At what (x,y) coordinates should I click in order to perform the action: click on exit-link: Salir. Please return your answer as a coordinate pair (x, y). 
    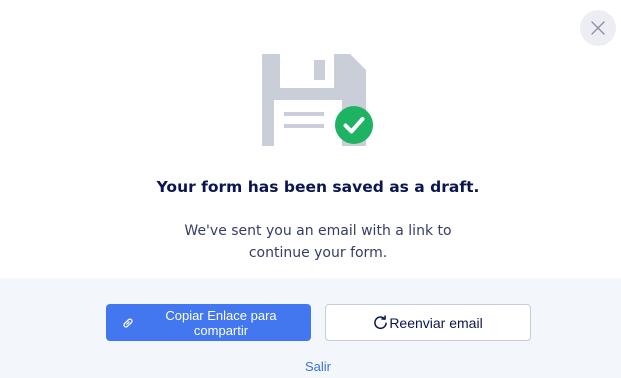
    Looking at the image, I should click on (310, 366).